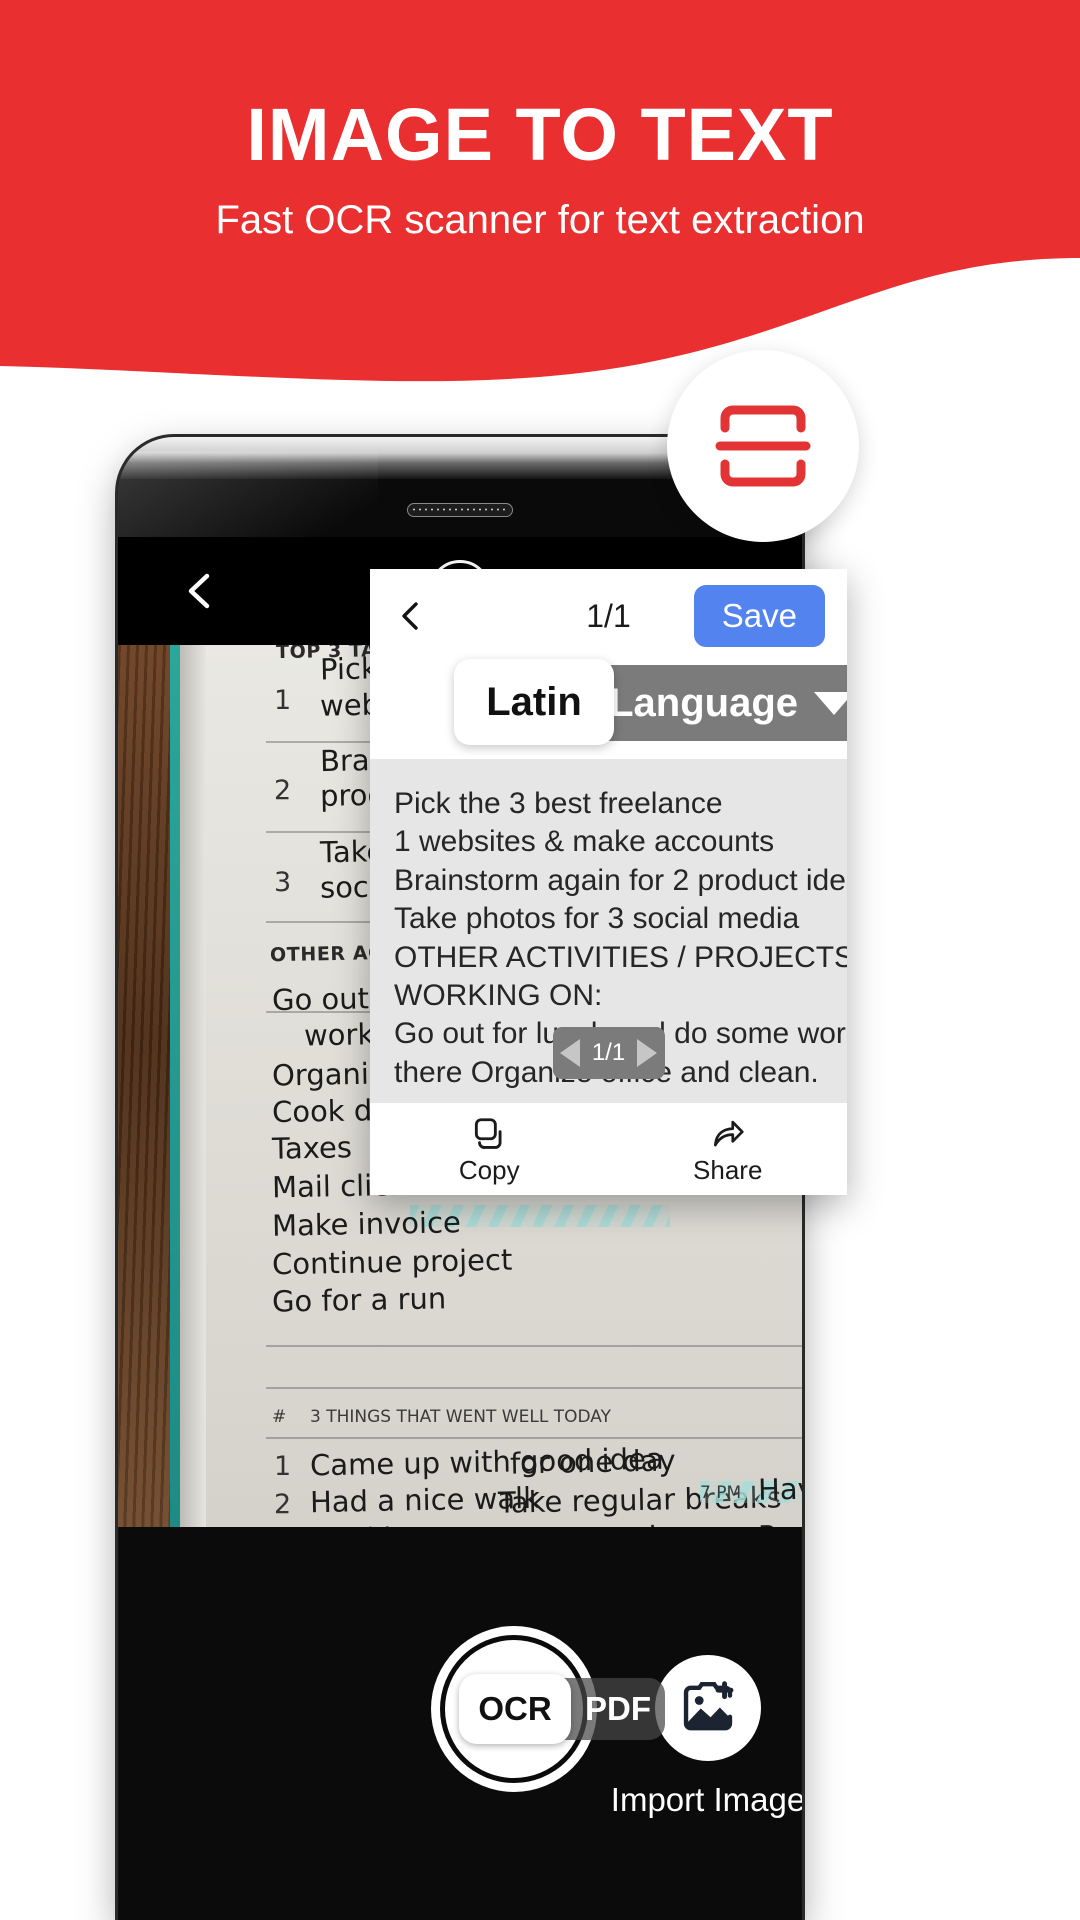  I want to click on page-navigator: 1/1, so click(608, 1053).